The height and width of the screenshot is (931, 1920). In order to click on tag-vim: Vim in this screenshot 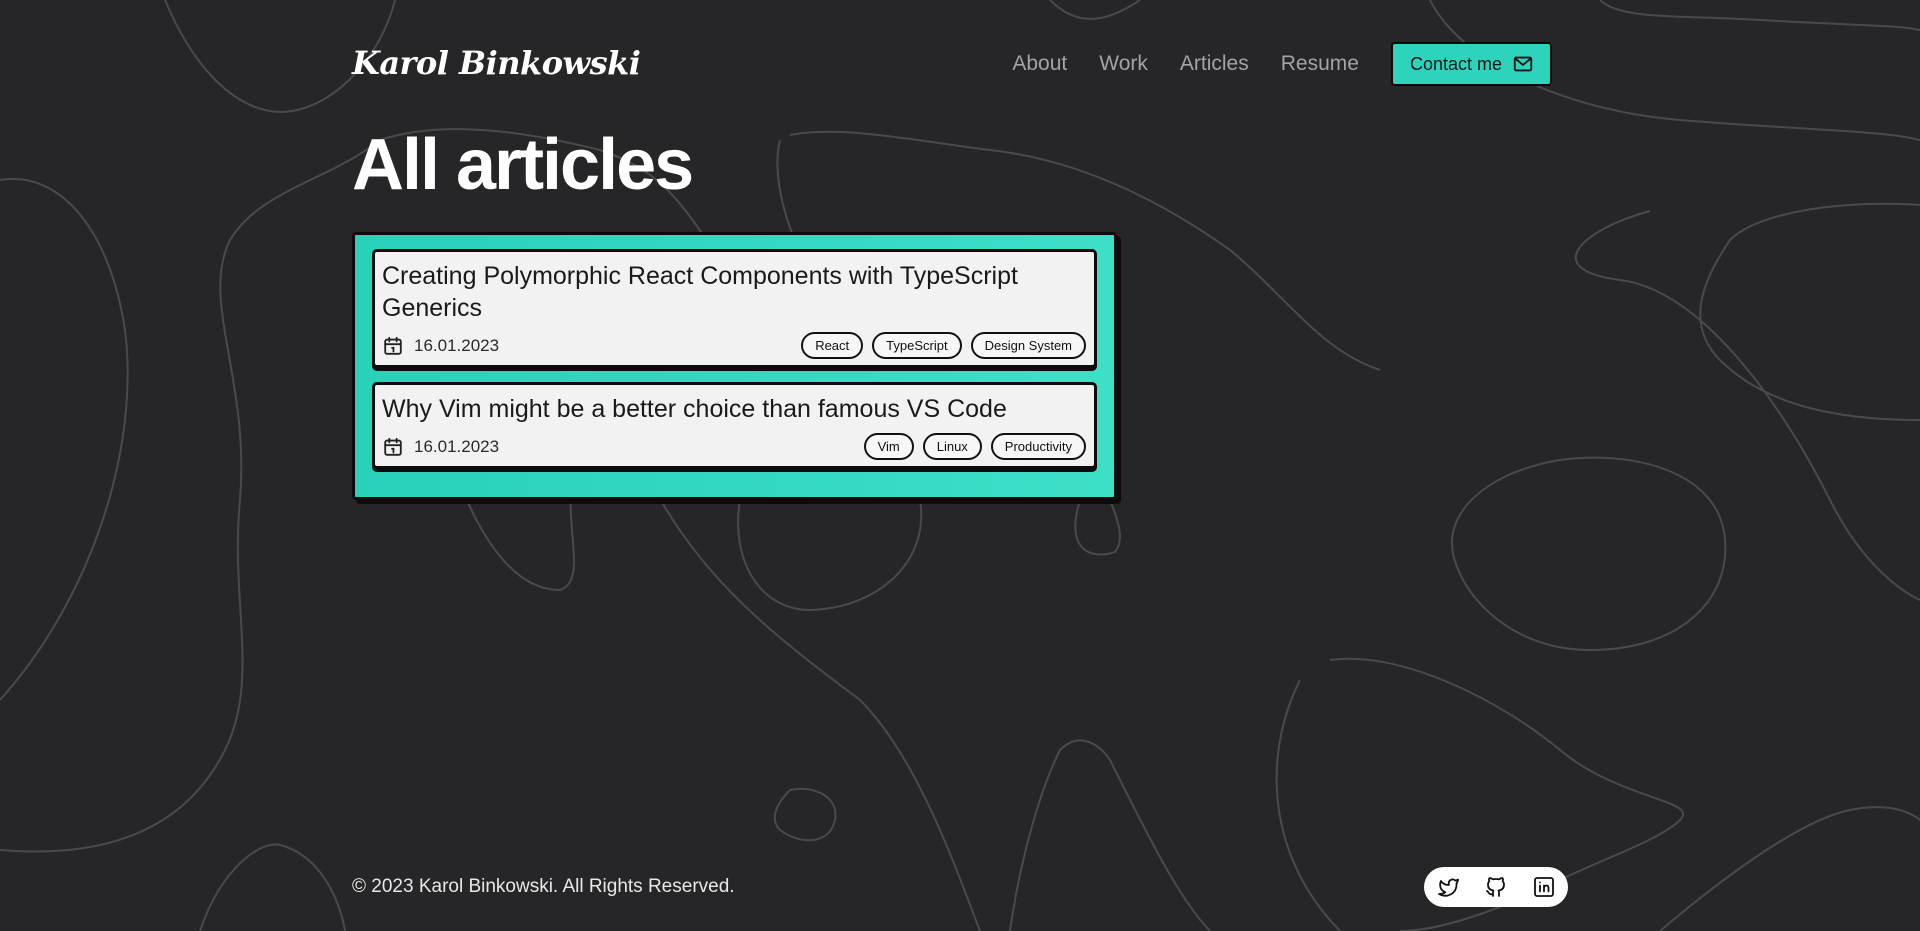, I will do `click(888, 446)`.